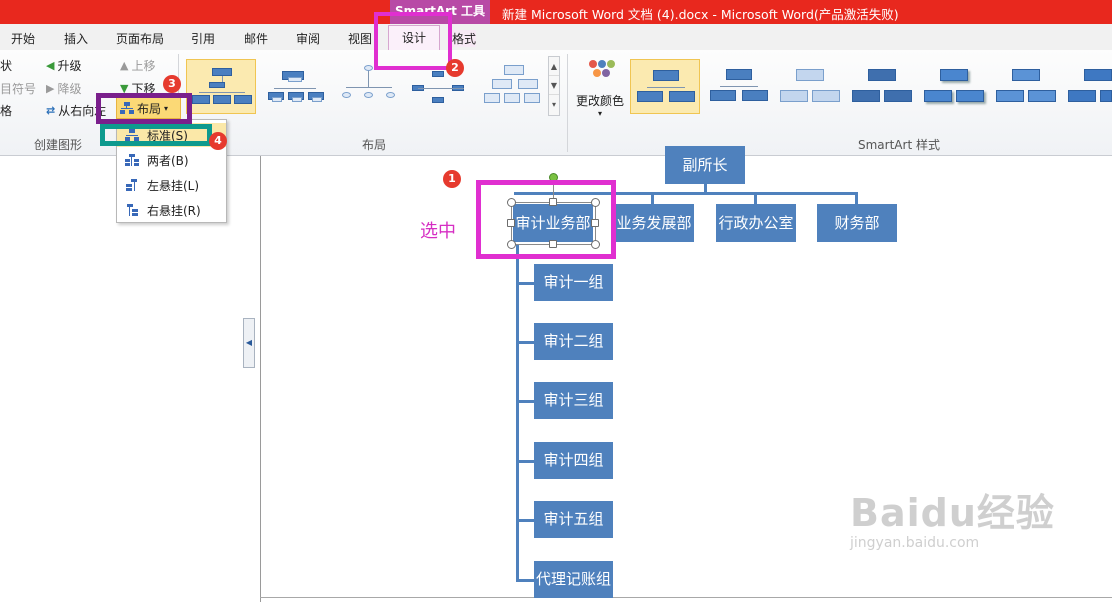 Image resolution: width=1112 pixels, height=602 pixels. What do you see at coordinates (23, 38) in the screenshot?
I see `tab-home: 开始` at bounding box center [23, 38].